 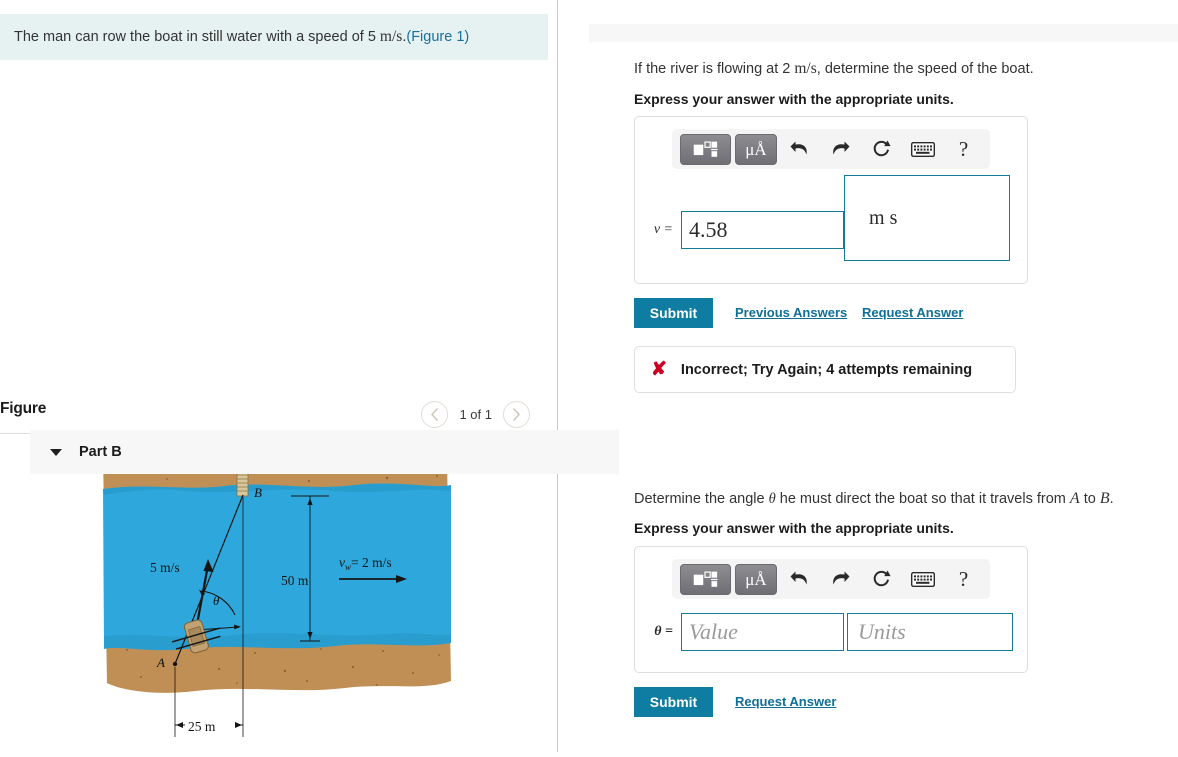 I want to click on part-a-value-input: 4.58, so click(x=762, y=230).